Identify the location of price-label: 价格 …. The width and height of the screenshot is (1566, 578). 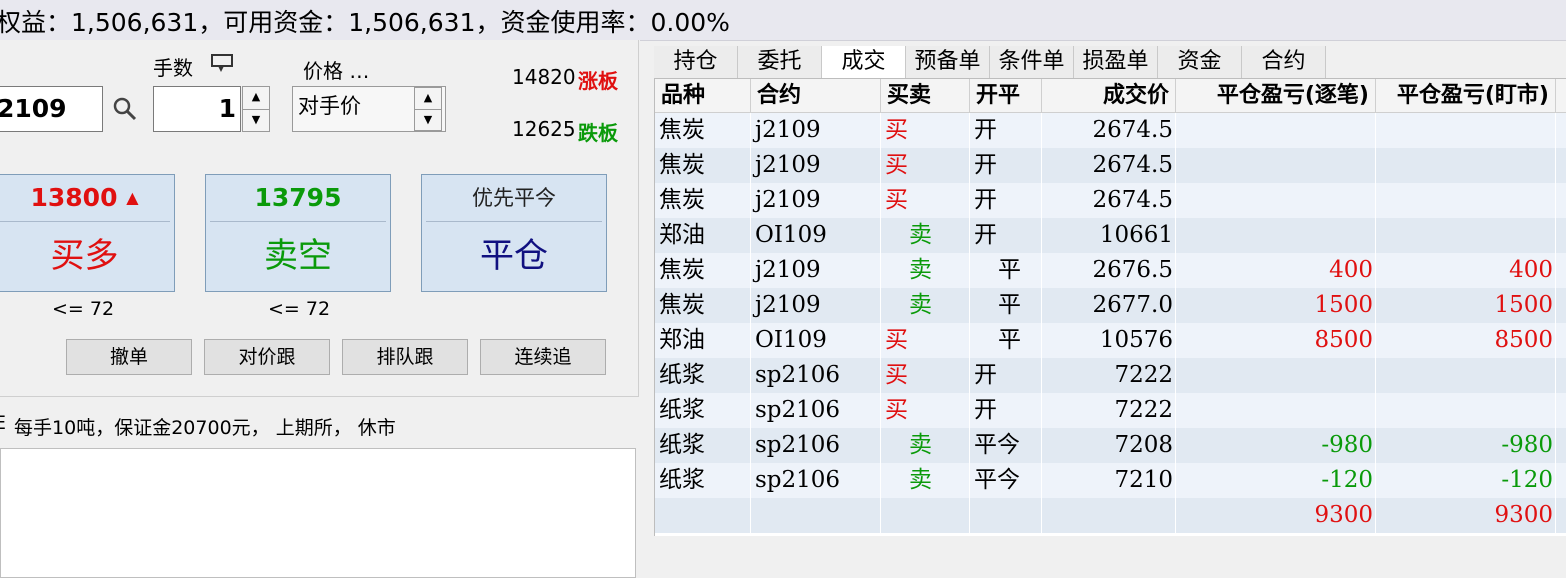
(336, 71).